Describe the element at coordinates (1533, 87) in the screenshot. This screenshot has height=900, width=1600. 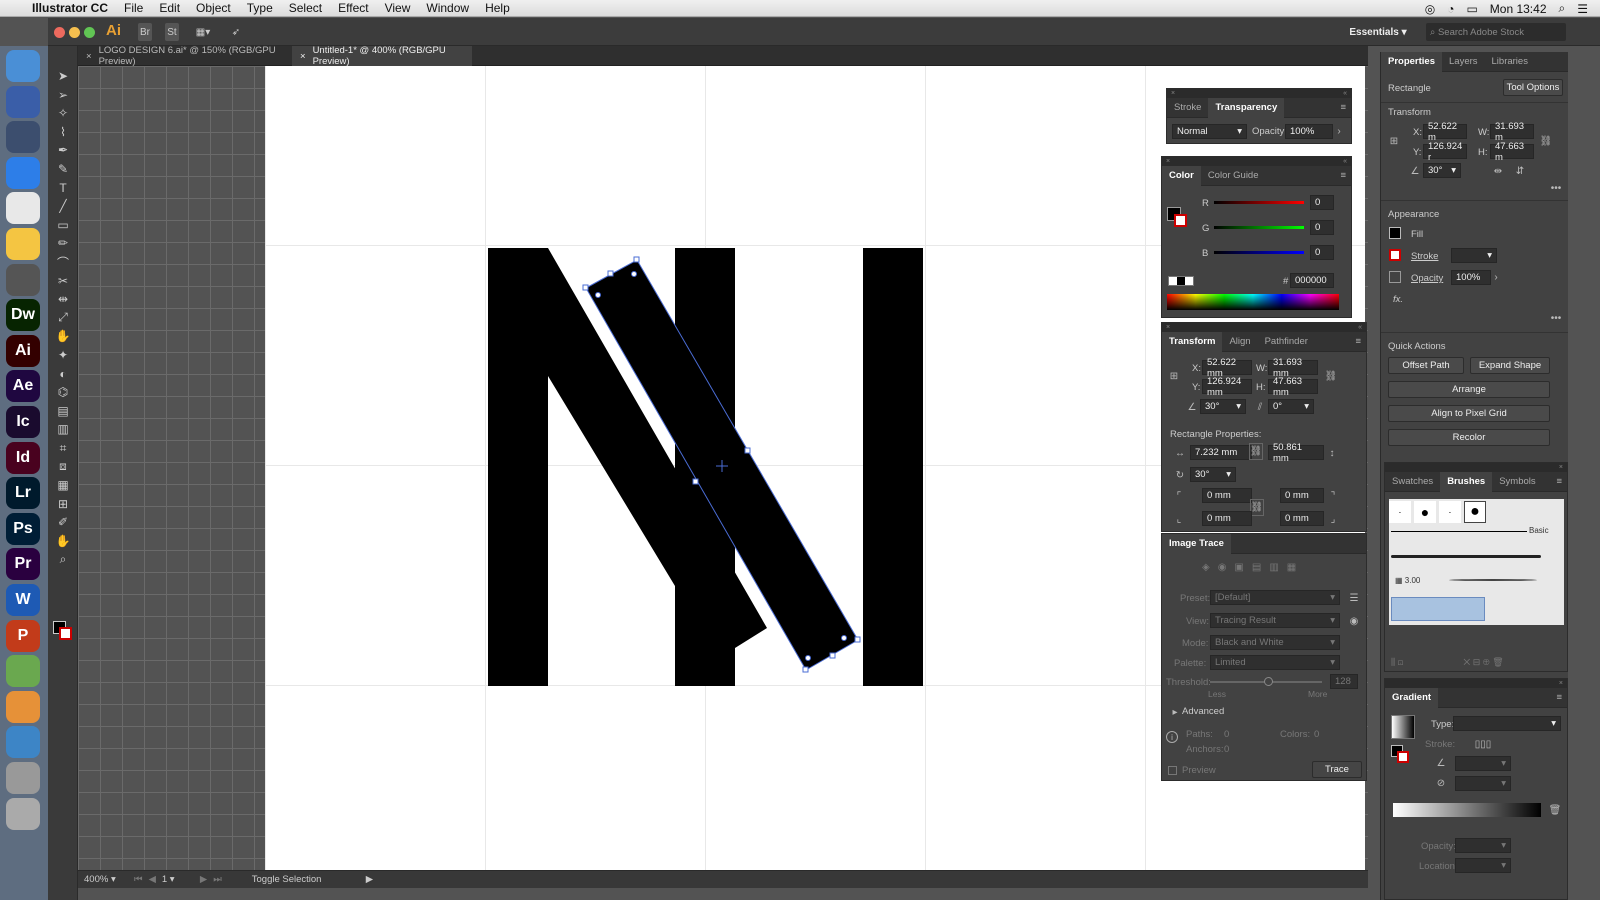
I see `tool-options-button: Tool Options` at that location.